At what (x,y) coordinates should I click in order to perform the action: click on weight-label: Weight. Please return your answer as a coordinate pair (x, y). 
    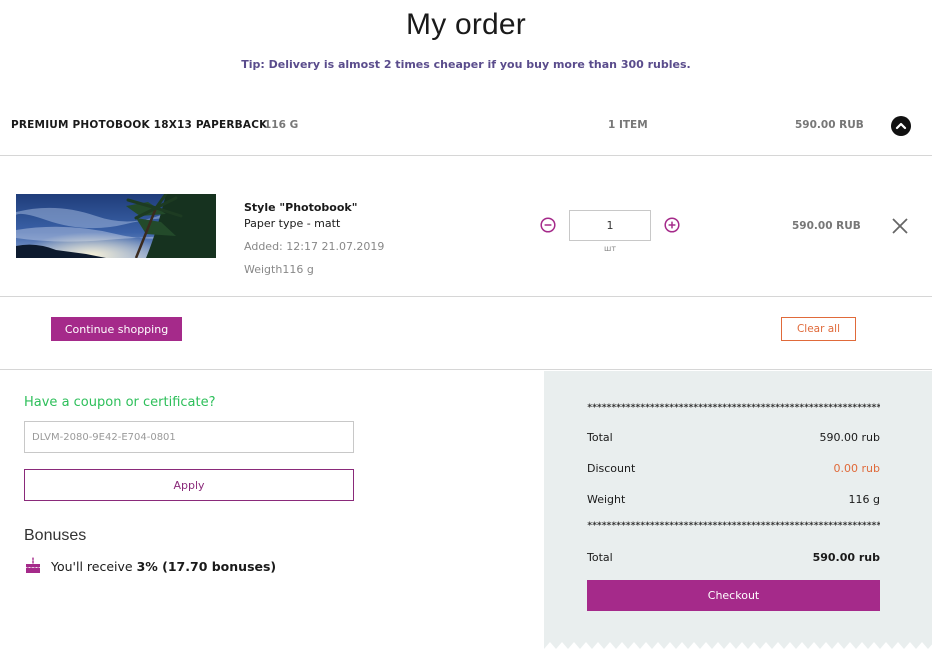
    Looking at the image, I should click on (606, 499).